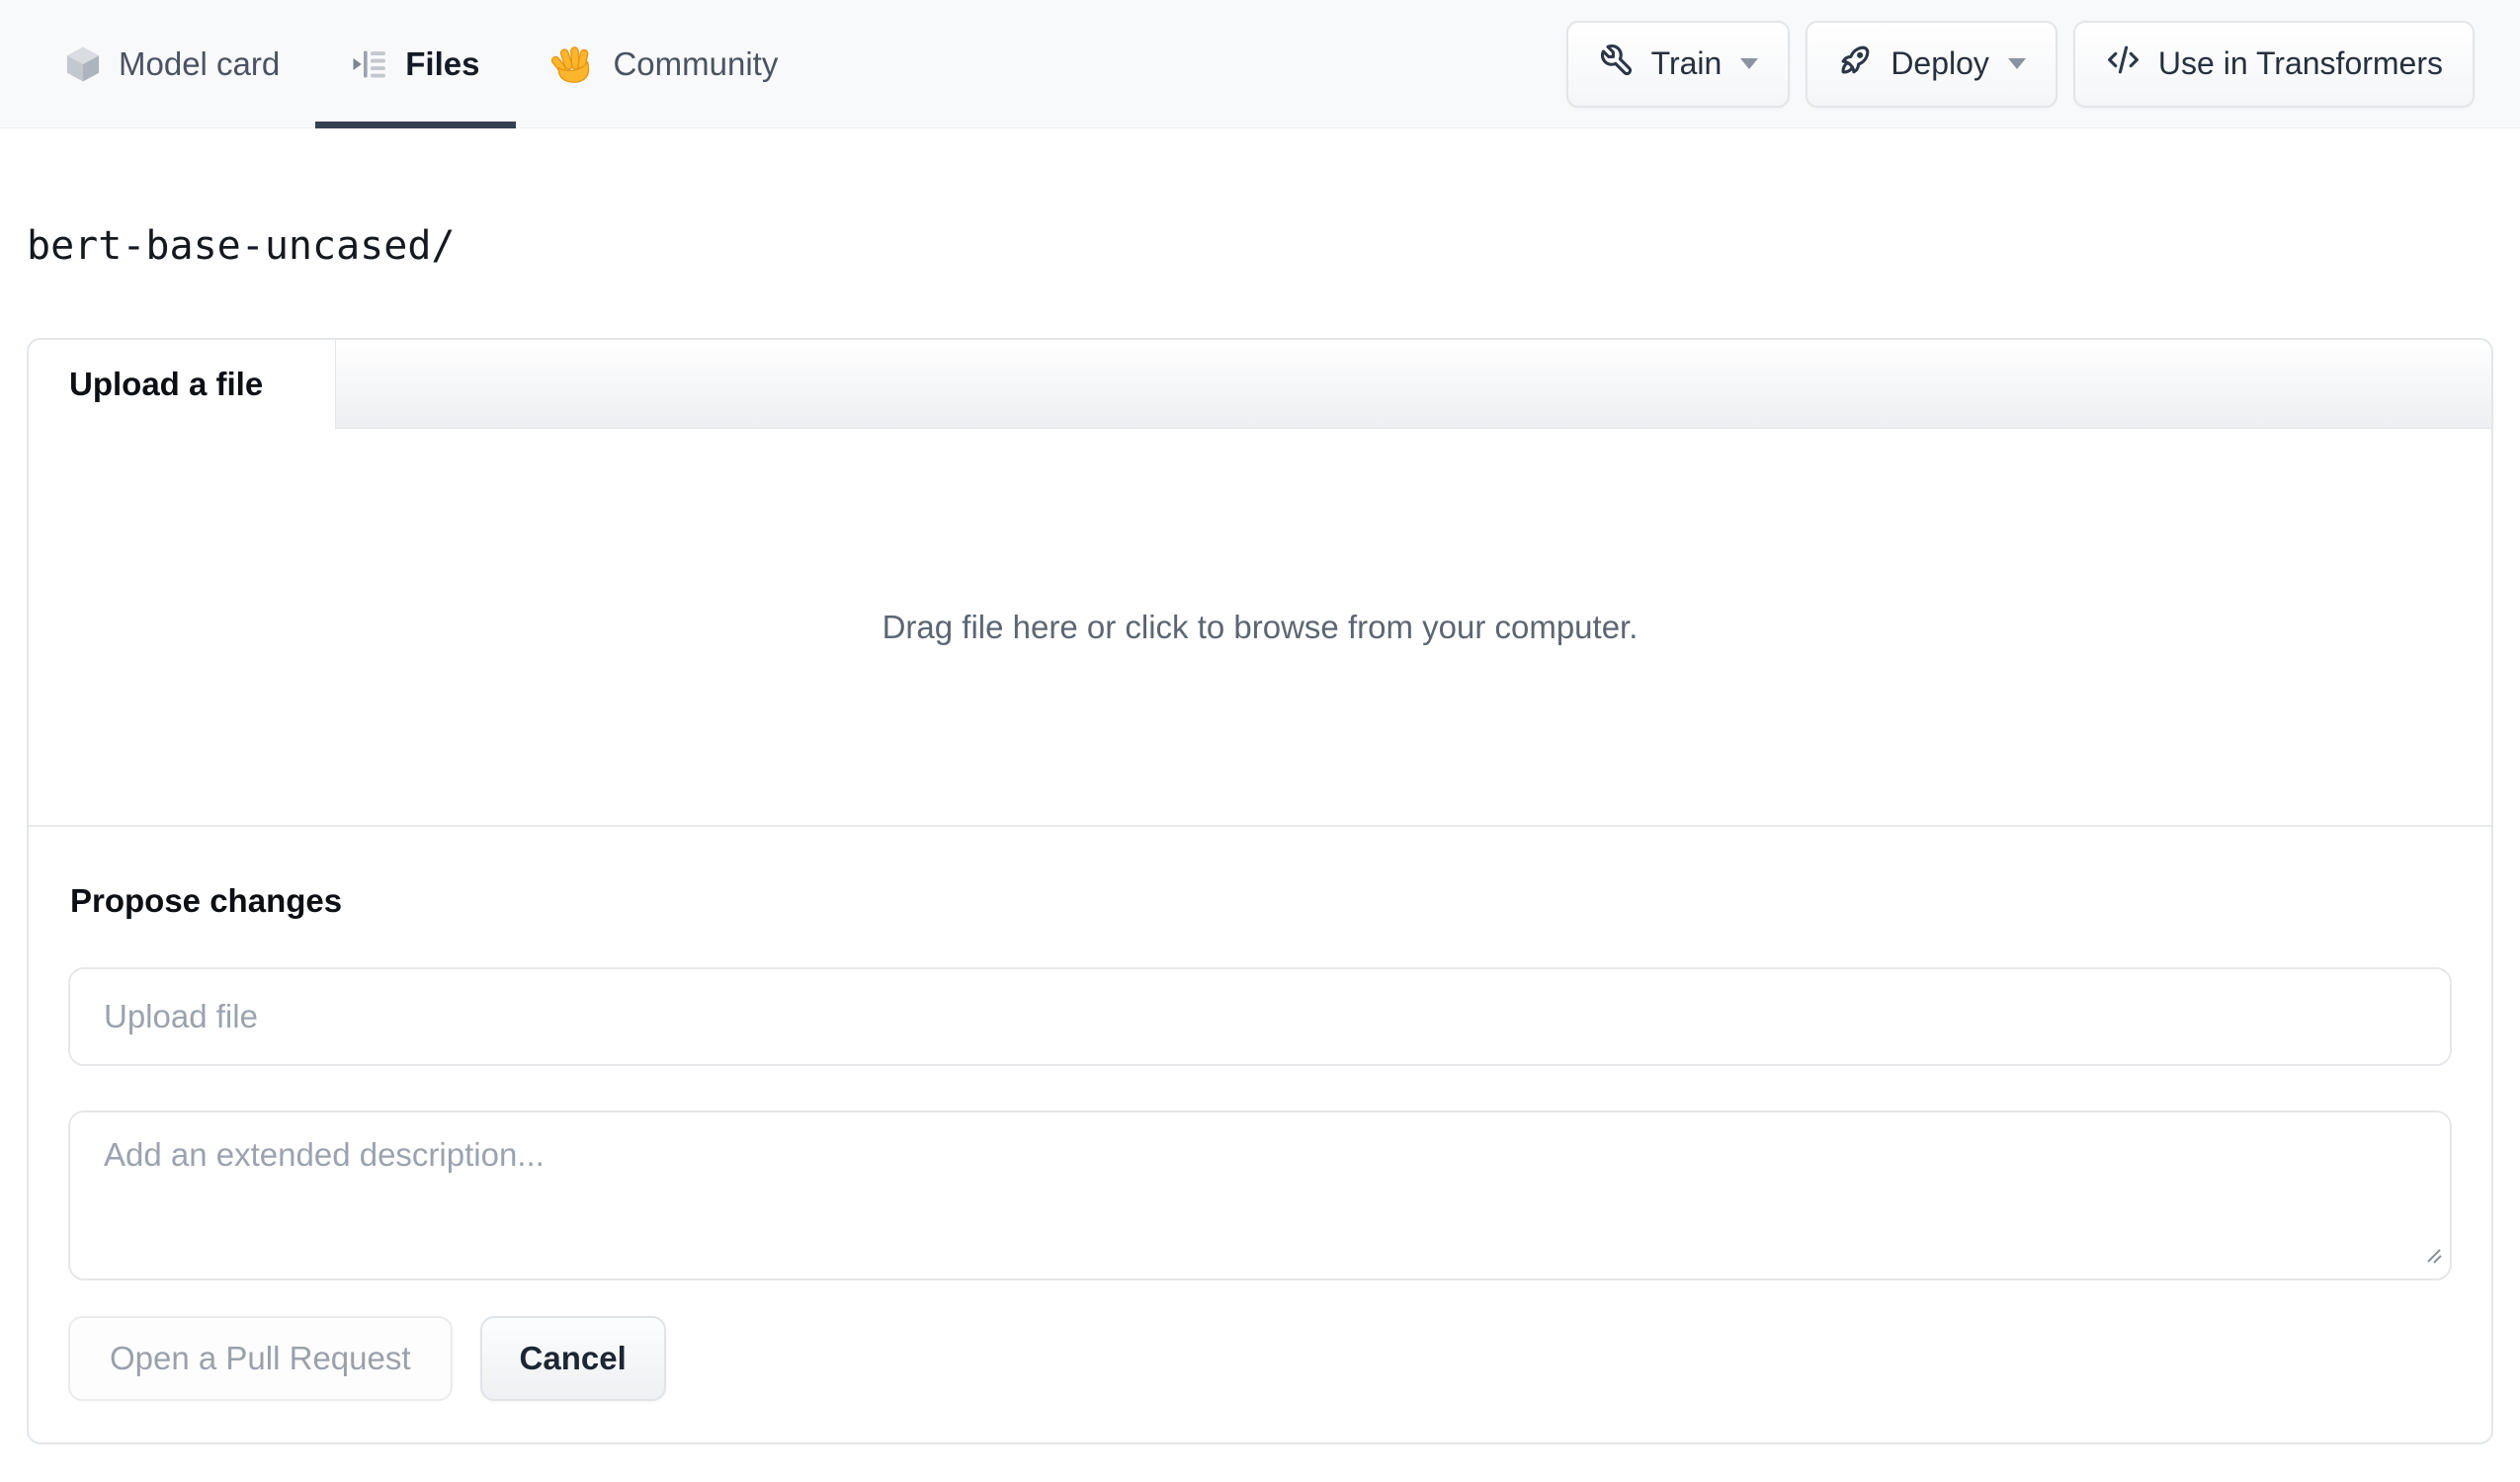 This screenshot has height=1482, width=2520. I want to click on tab-upload-a-file: Upload a file, so click(182, 384).